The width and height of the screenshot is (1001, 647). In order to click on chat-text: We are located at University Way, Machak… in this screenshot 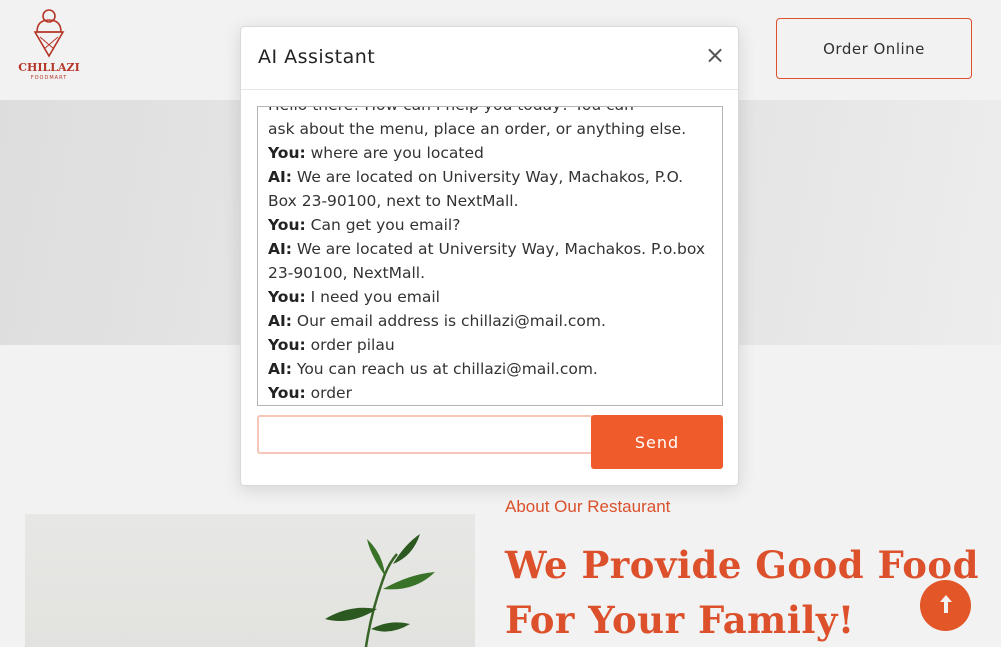, I will do `click(487, 261)`.